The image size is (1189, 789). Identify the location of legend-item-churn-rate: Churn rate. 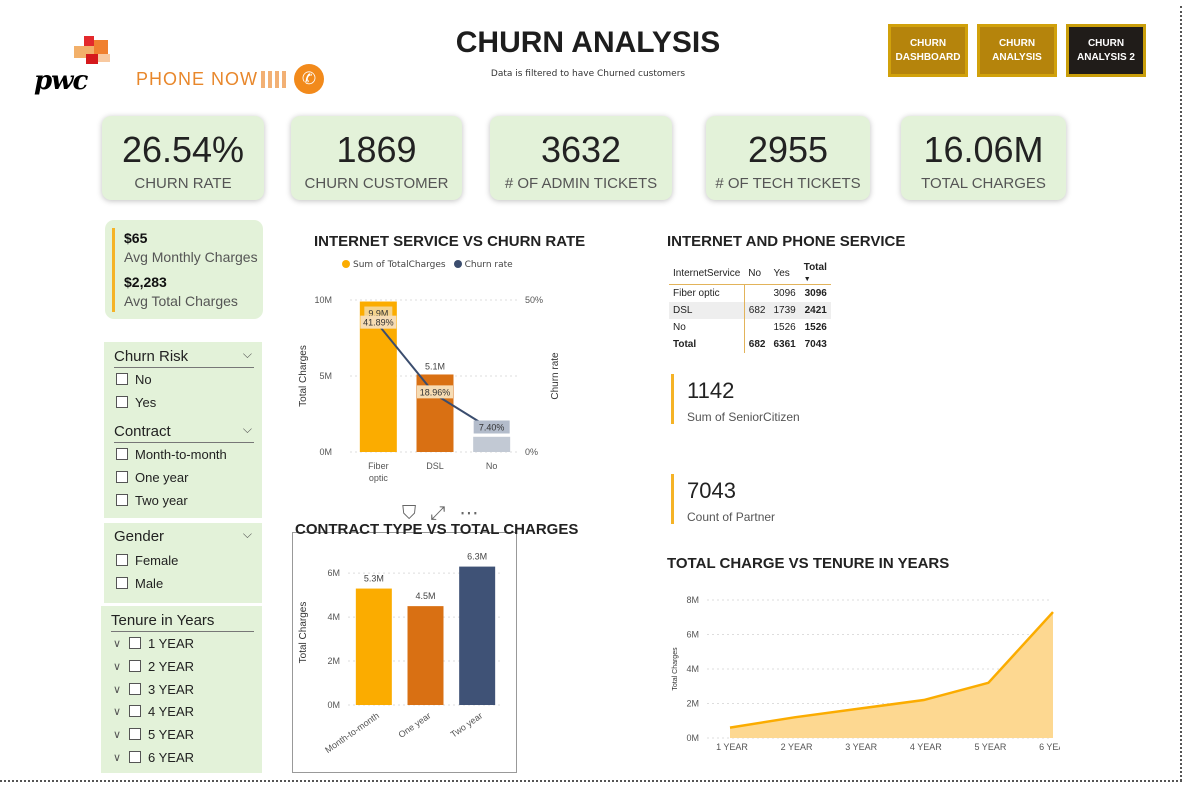
(483, 265).